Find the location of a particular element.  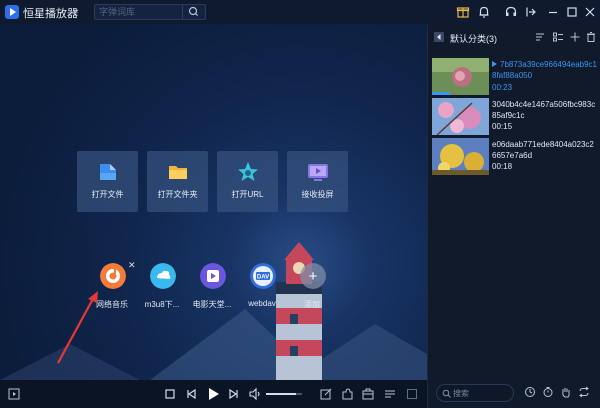

search-input is located at coordinates (141, 12).